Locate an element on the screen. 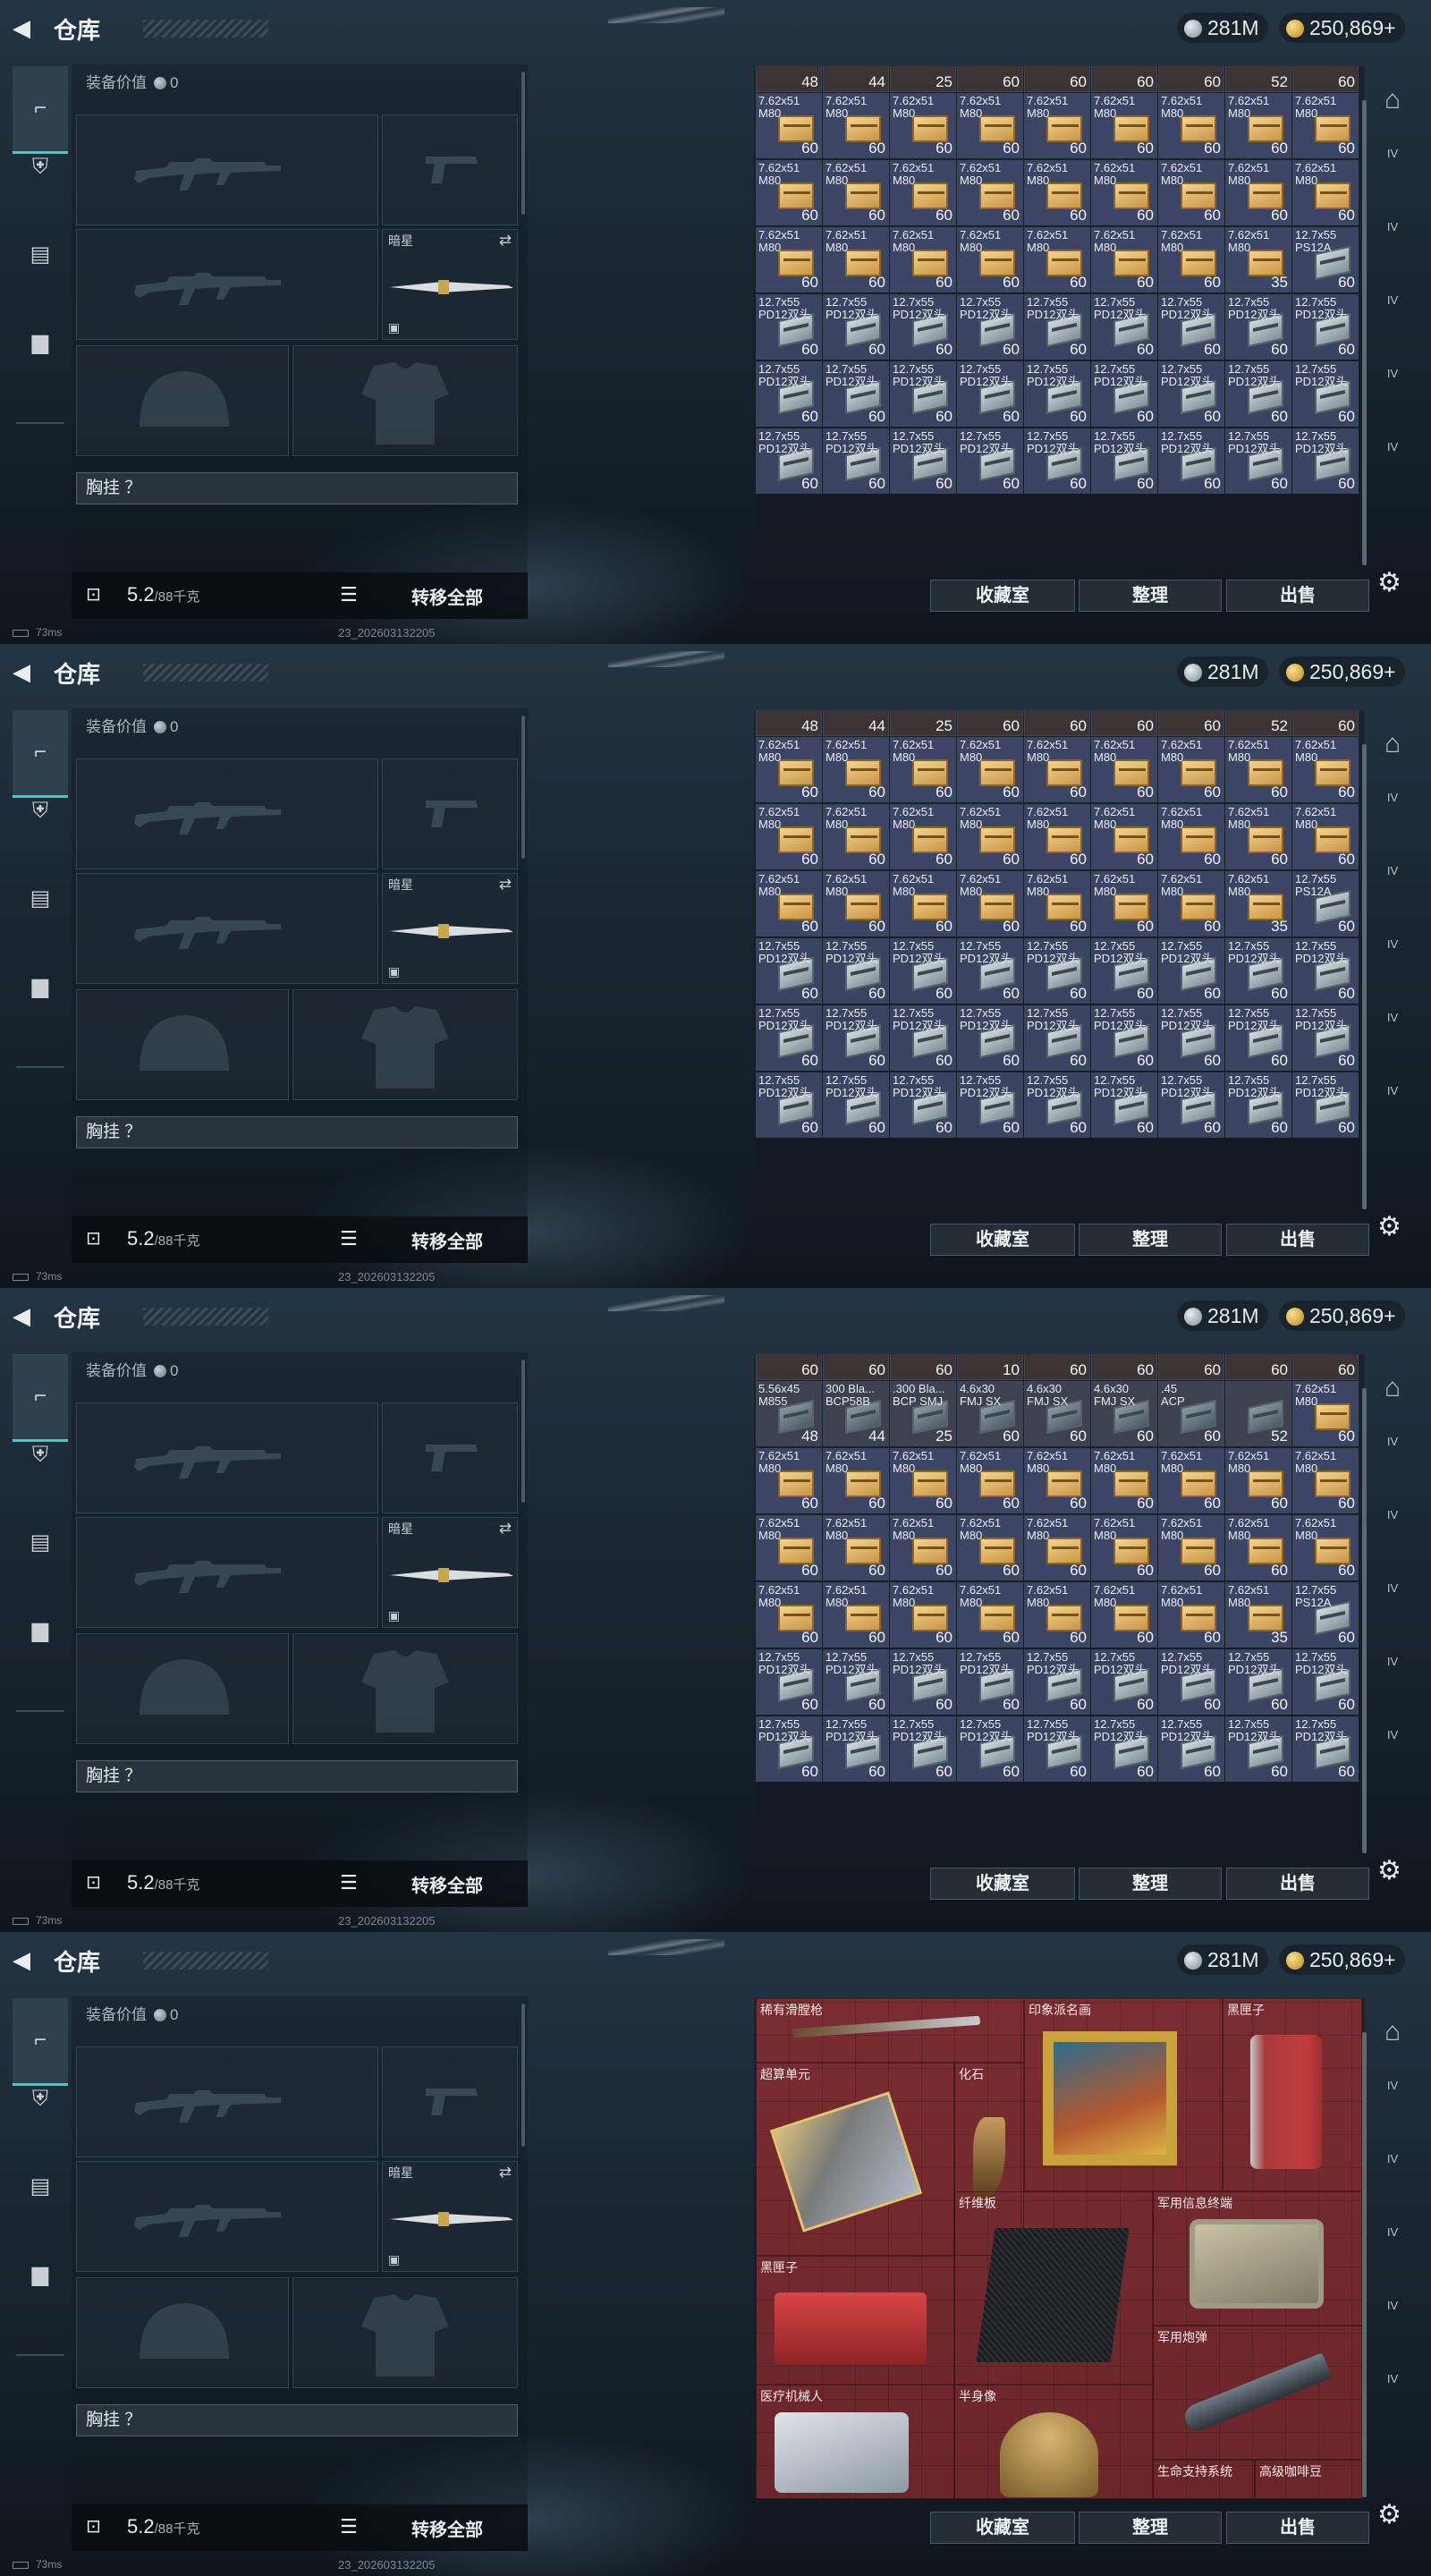 This screenshot has height=2576, width=1431. primary-weapon-slot is located at coordinates (227, 1457).